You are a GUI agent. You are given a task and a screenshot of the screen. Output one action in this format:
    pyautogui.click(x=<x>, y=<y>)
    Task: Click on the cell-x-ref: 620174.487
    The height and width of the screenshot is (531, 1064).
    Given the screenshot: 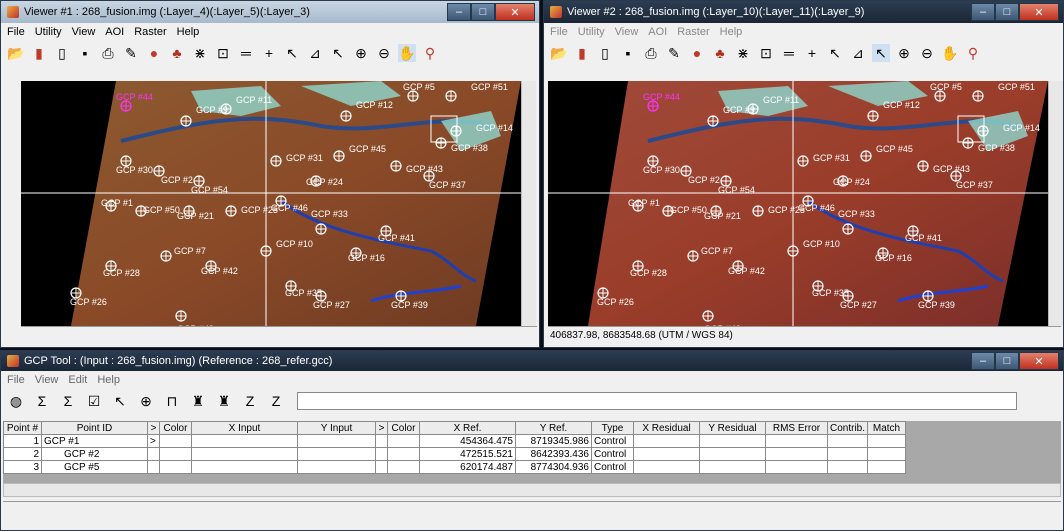 What is the action you would take?
    pyautogui.click(x=467, y=467)
    